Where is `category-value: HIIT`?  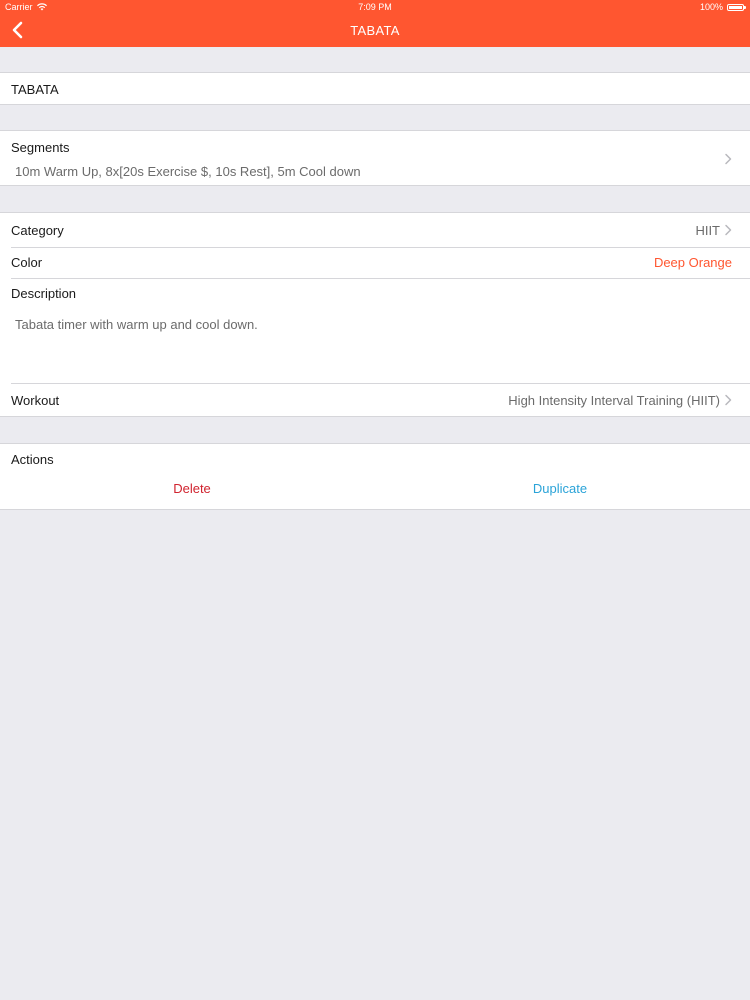 category-value: HIIT is located at coordinates (707, 230).